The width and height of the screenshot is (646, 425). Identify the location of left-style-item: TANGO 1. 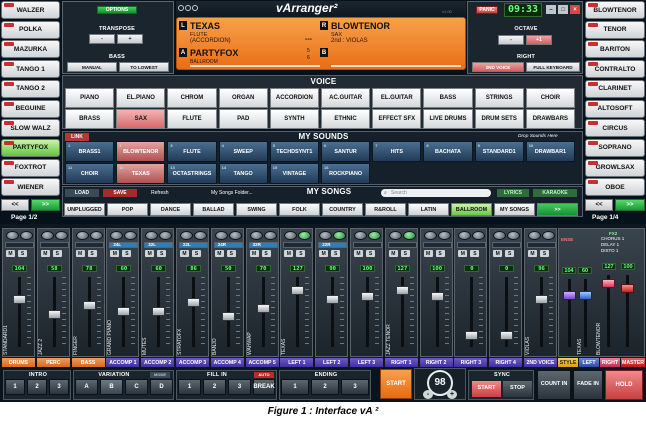
(30, 69).